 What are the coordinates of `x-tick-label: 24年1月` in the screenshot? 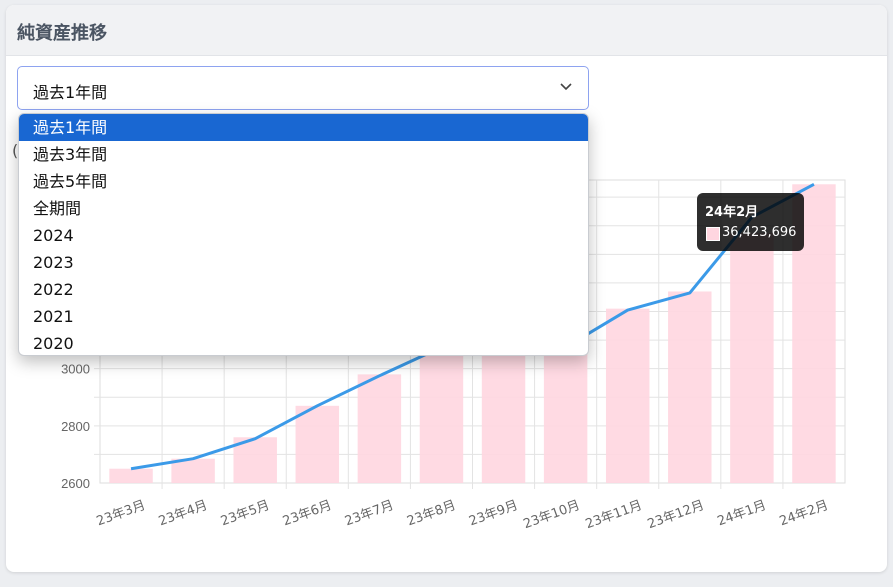 It's located at (741, 513).